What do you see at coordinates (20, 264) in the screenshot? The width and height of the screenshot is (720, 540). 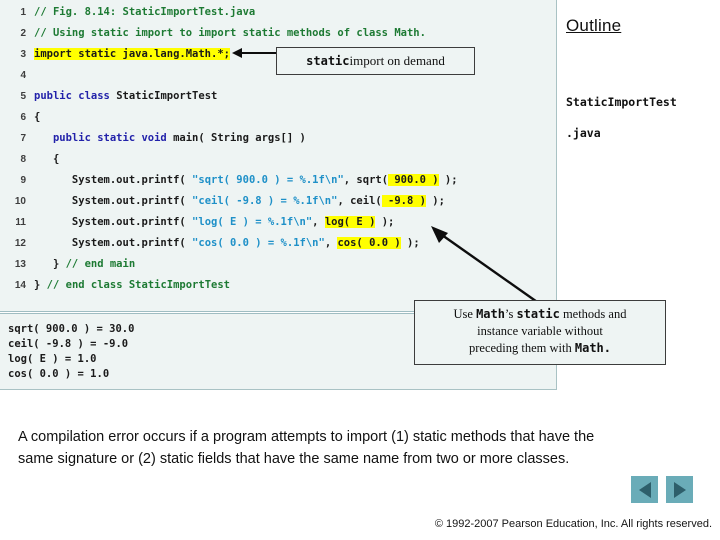 I see `code-line-number: 13` at bounding box center [20, 264].